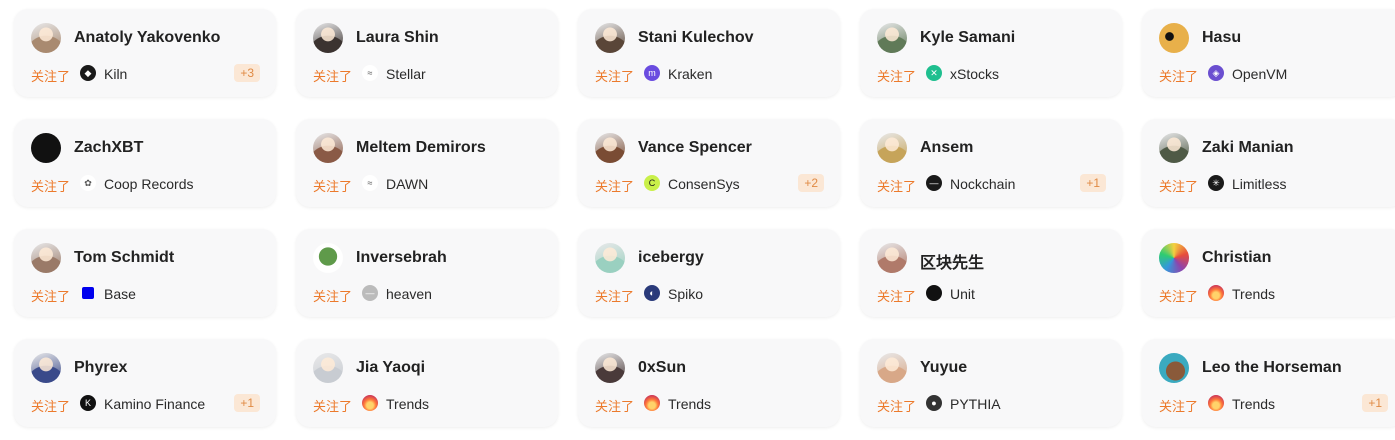  Describe the element at coordinates (1221, 38) in the screenshot. I see `account-name: Hasu` at that location.